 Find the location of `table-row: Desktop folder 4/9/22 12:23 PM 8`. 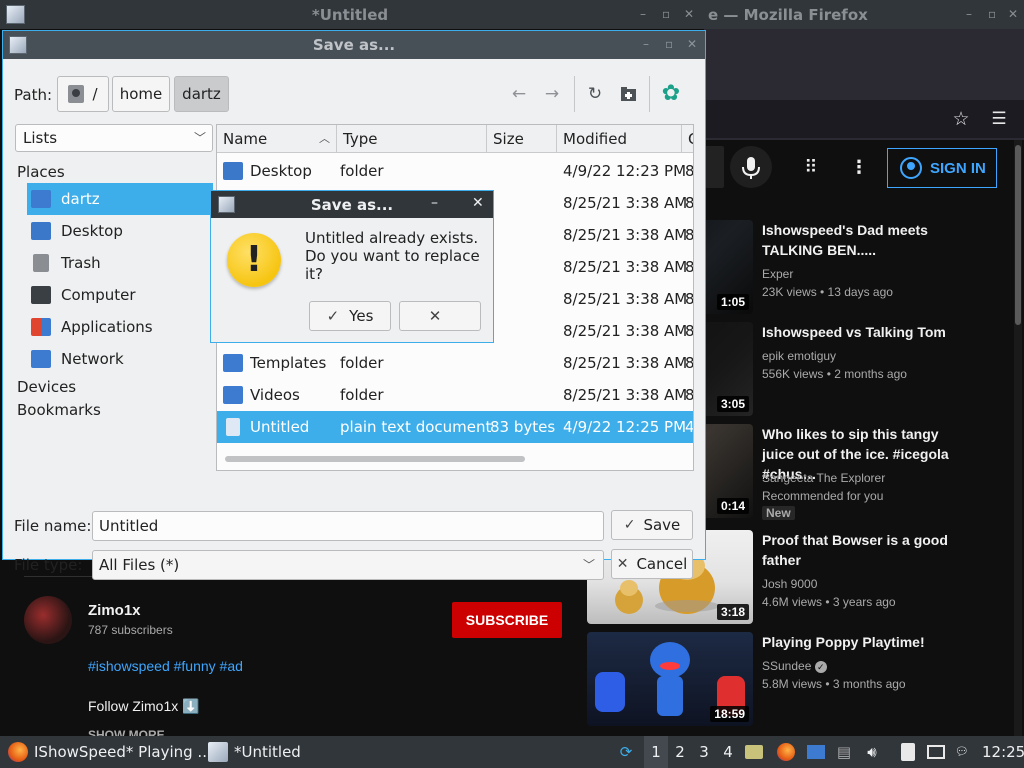

table-row: Desktop folder 4/9/22 12:23 PM 8 is located at coordinates (455, 171).